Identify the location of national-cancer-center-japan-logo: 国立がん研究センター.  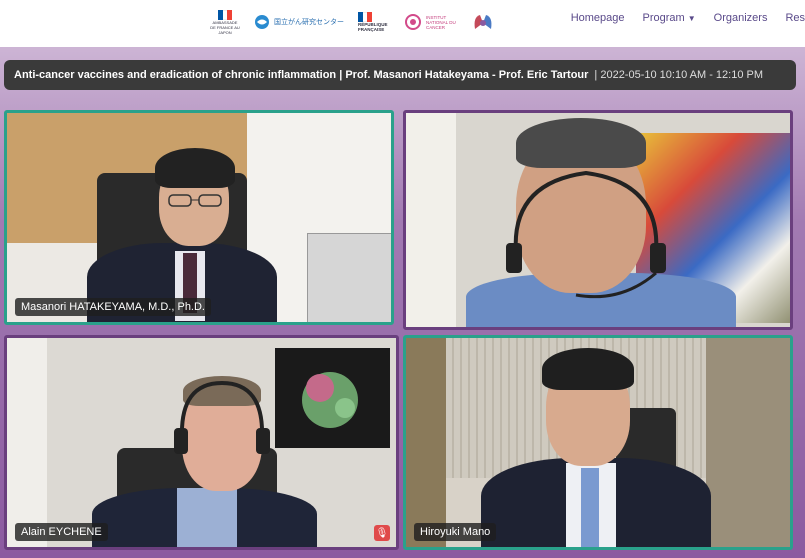
(299, 22).